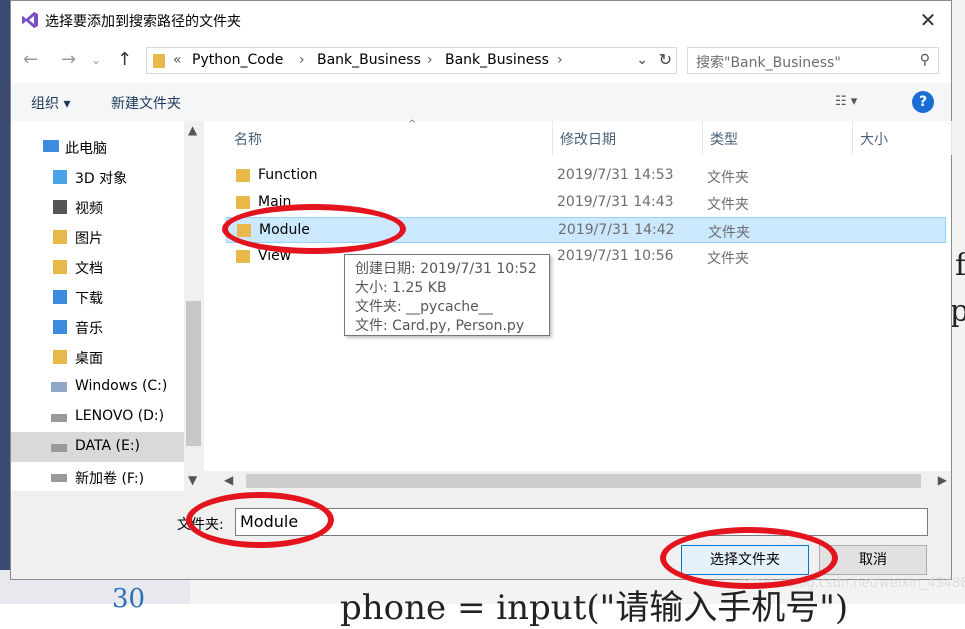 The width and height of the screenshot is (965, 629). Describe the element at coordinates (497, 60) in the screenshot. I see `breadcrumb-bank-business-current: Bank_Business` at that location.